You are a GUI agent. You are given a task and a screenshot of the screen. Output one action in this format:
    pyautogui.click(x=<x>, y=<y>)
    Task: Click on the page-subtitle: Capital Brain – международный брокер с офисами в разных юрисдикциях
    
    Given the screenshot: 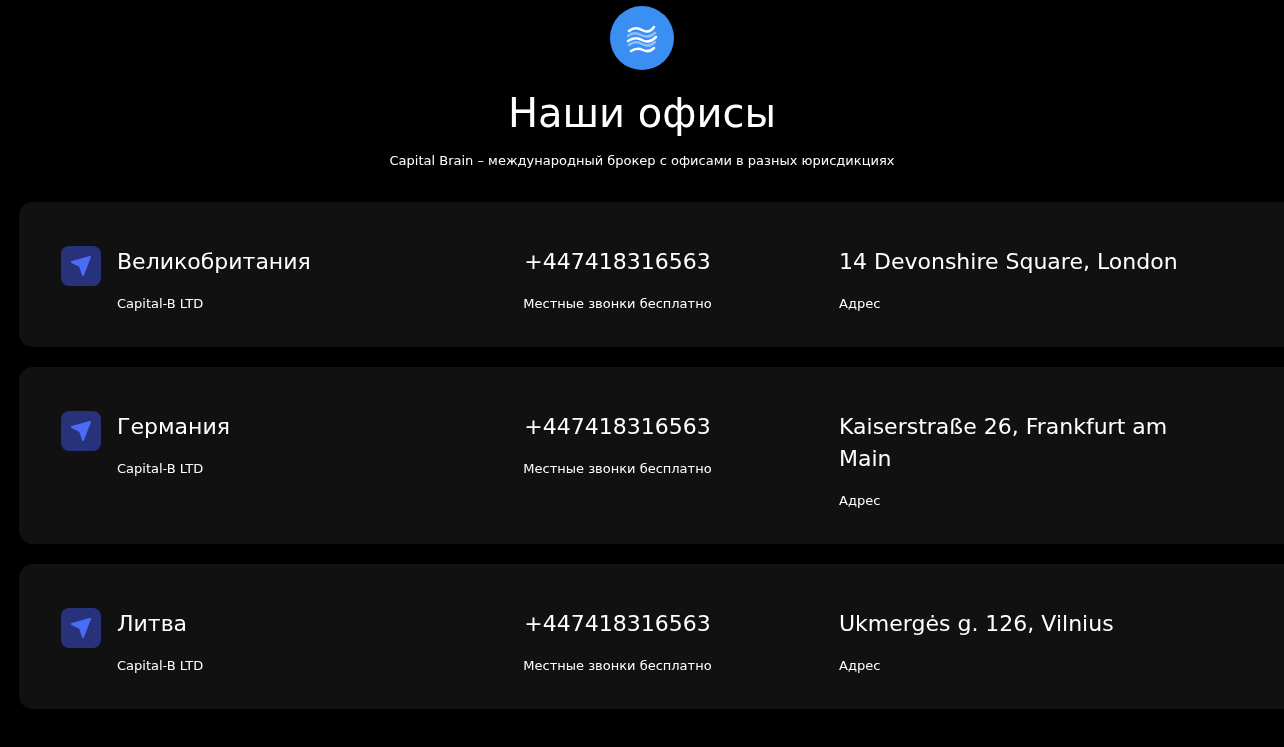 What is the action you would take?
    pyautogui.click(x=642, y=160)
    